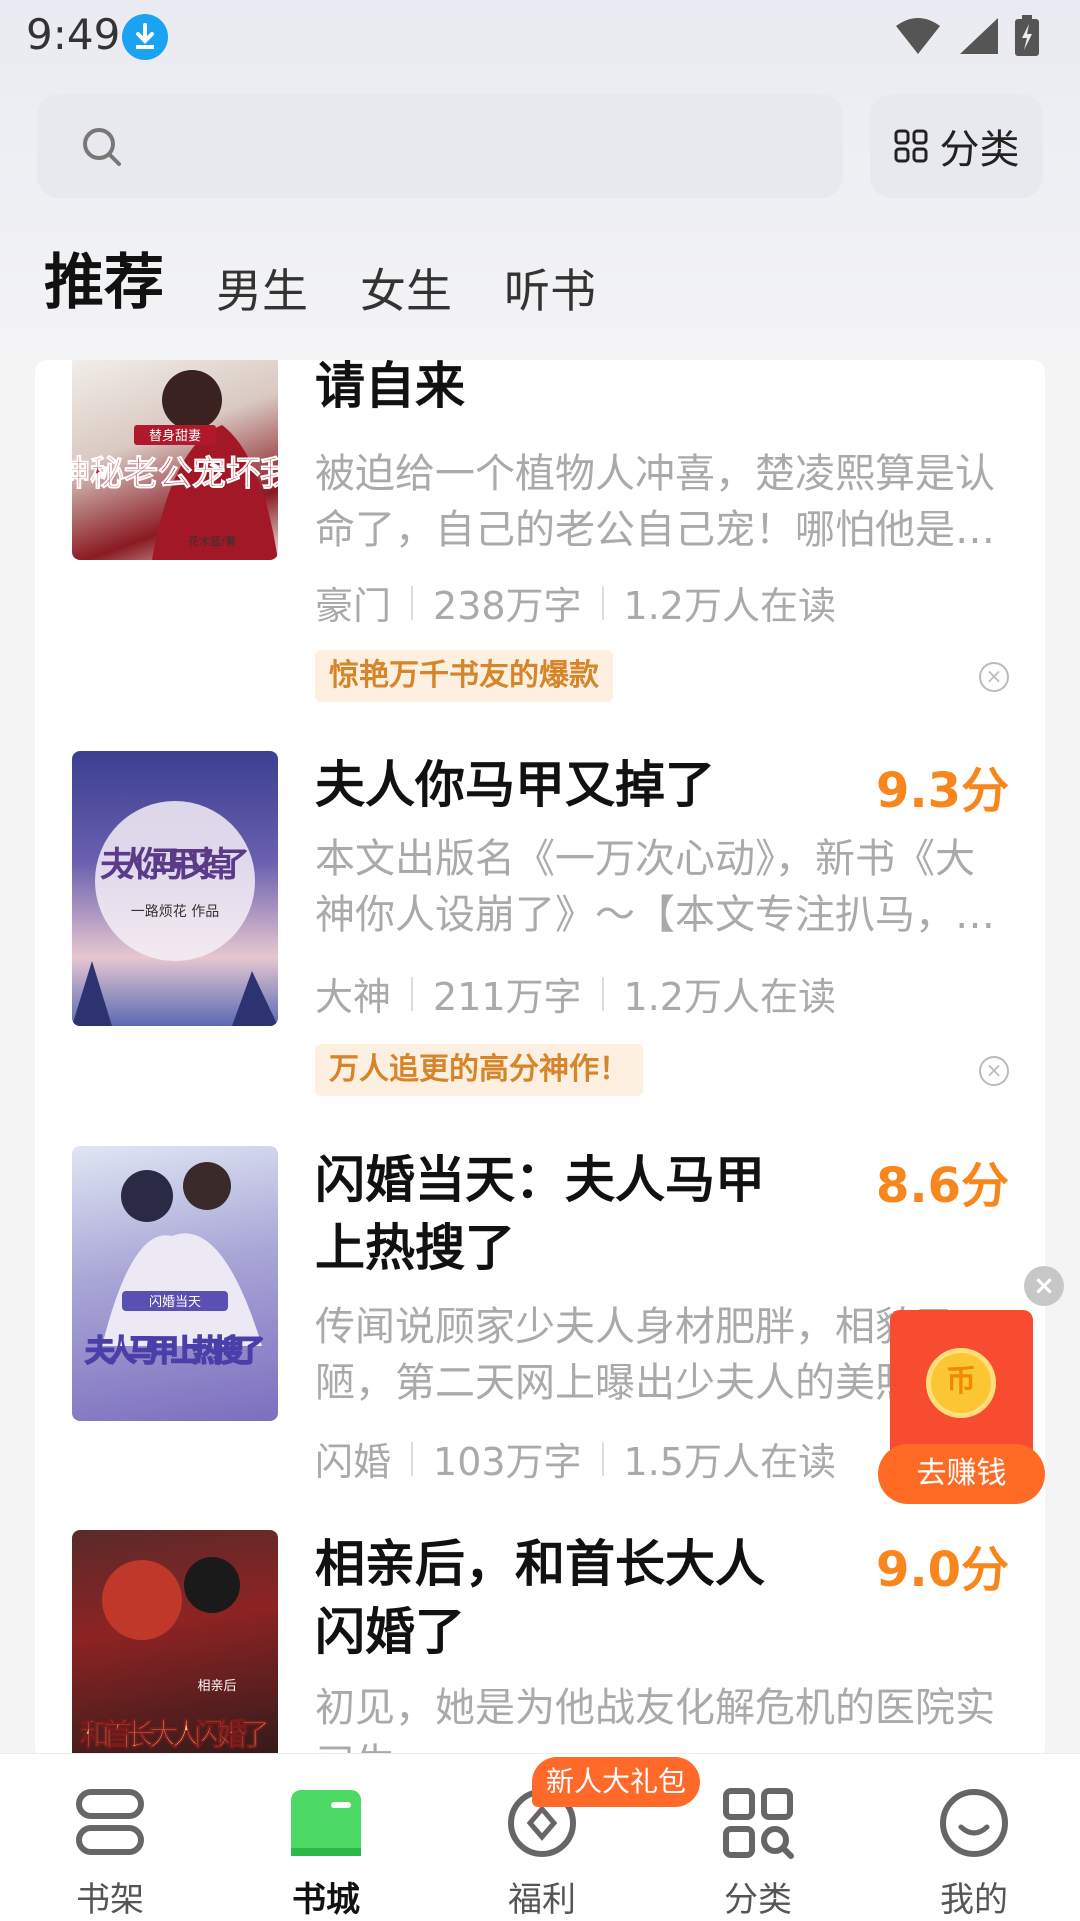 The image size is (1080, 1921). I want to click on bookstore-icon, so click(326, 1823).